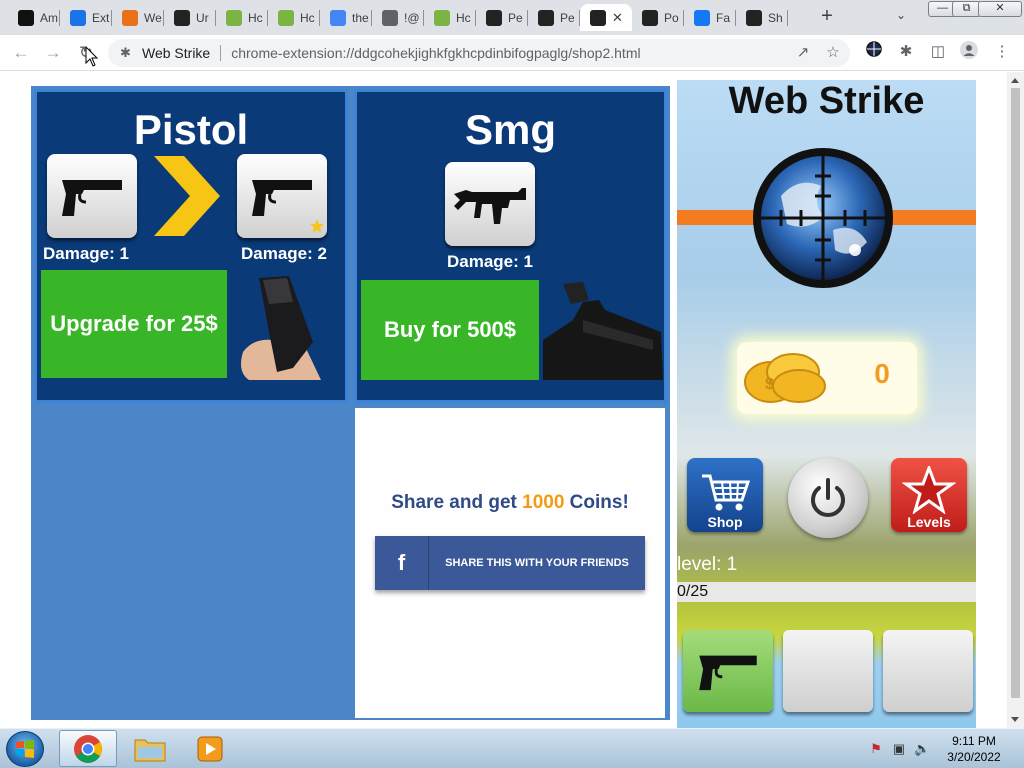  I want to click on taskbar-chrome, so click(88, 748).